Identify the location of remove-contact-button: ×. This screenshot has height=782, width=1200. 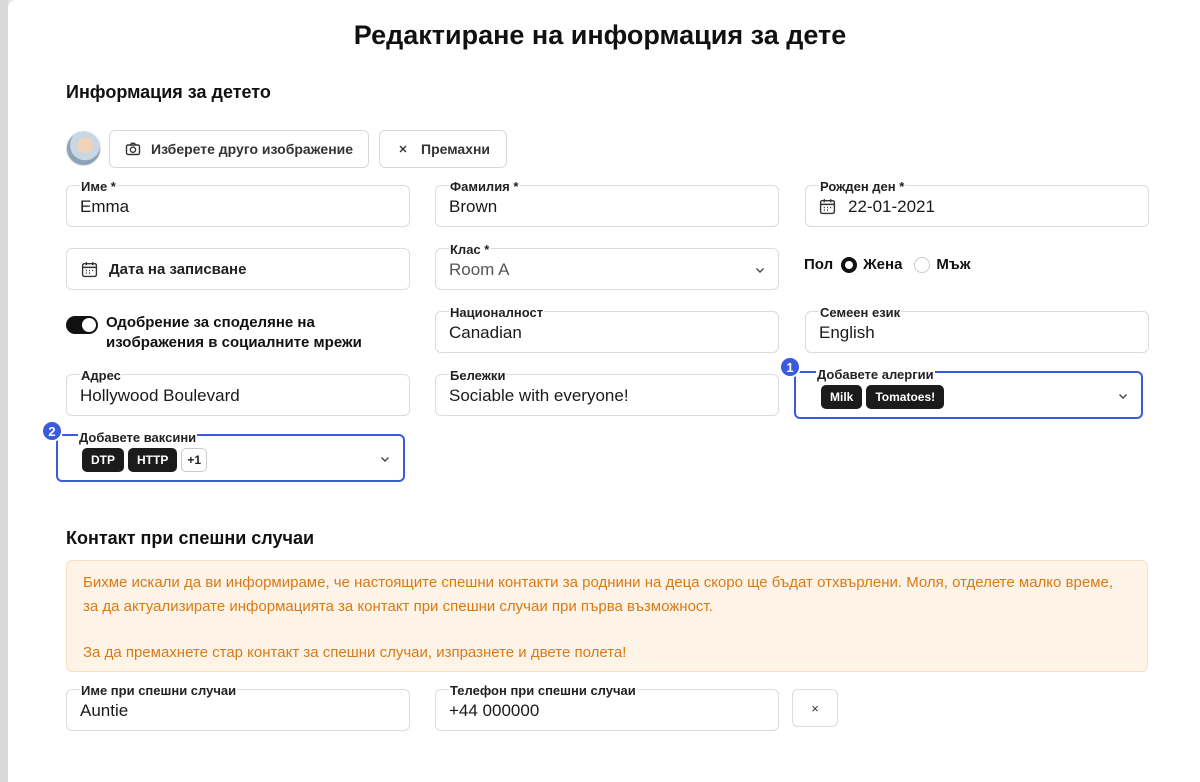
(815, 708).